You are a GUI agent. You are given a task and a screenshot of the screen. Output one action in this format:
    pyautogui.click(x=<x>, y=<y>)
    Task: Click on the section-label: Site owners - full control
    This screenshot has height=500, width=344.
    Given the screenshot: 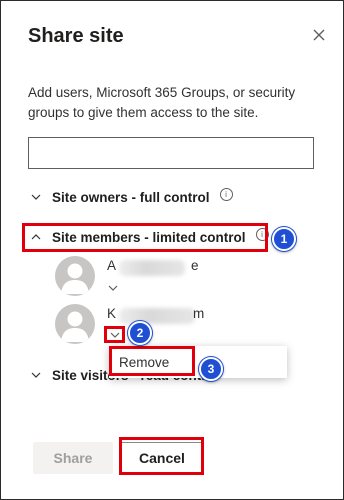 What is the action you would take?
    pyautogui.click(x=131, y=197)
    